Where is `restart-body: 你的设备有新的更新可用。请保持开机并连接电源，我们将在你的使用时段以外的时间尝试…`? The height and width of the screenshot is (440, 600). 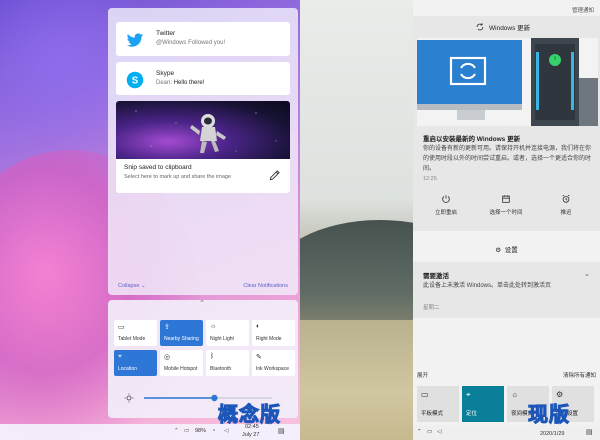 restart-body: 你的设备有新的更新可用。请保持开机并连接电源，我们将在你的使用时段以外的时间尝试… is located at coordinates (507, 159).